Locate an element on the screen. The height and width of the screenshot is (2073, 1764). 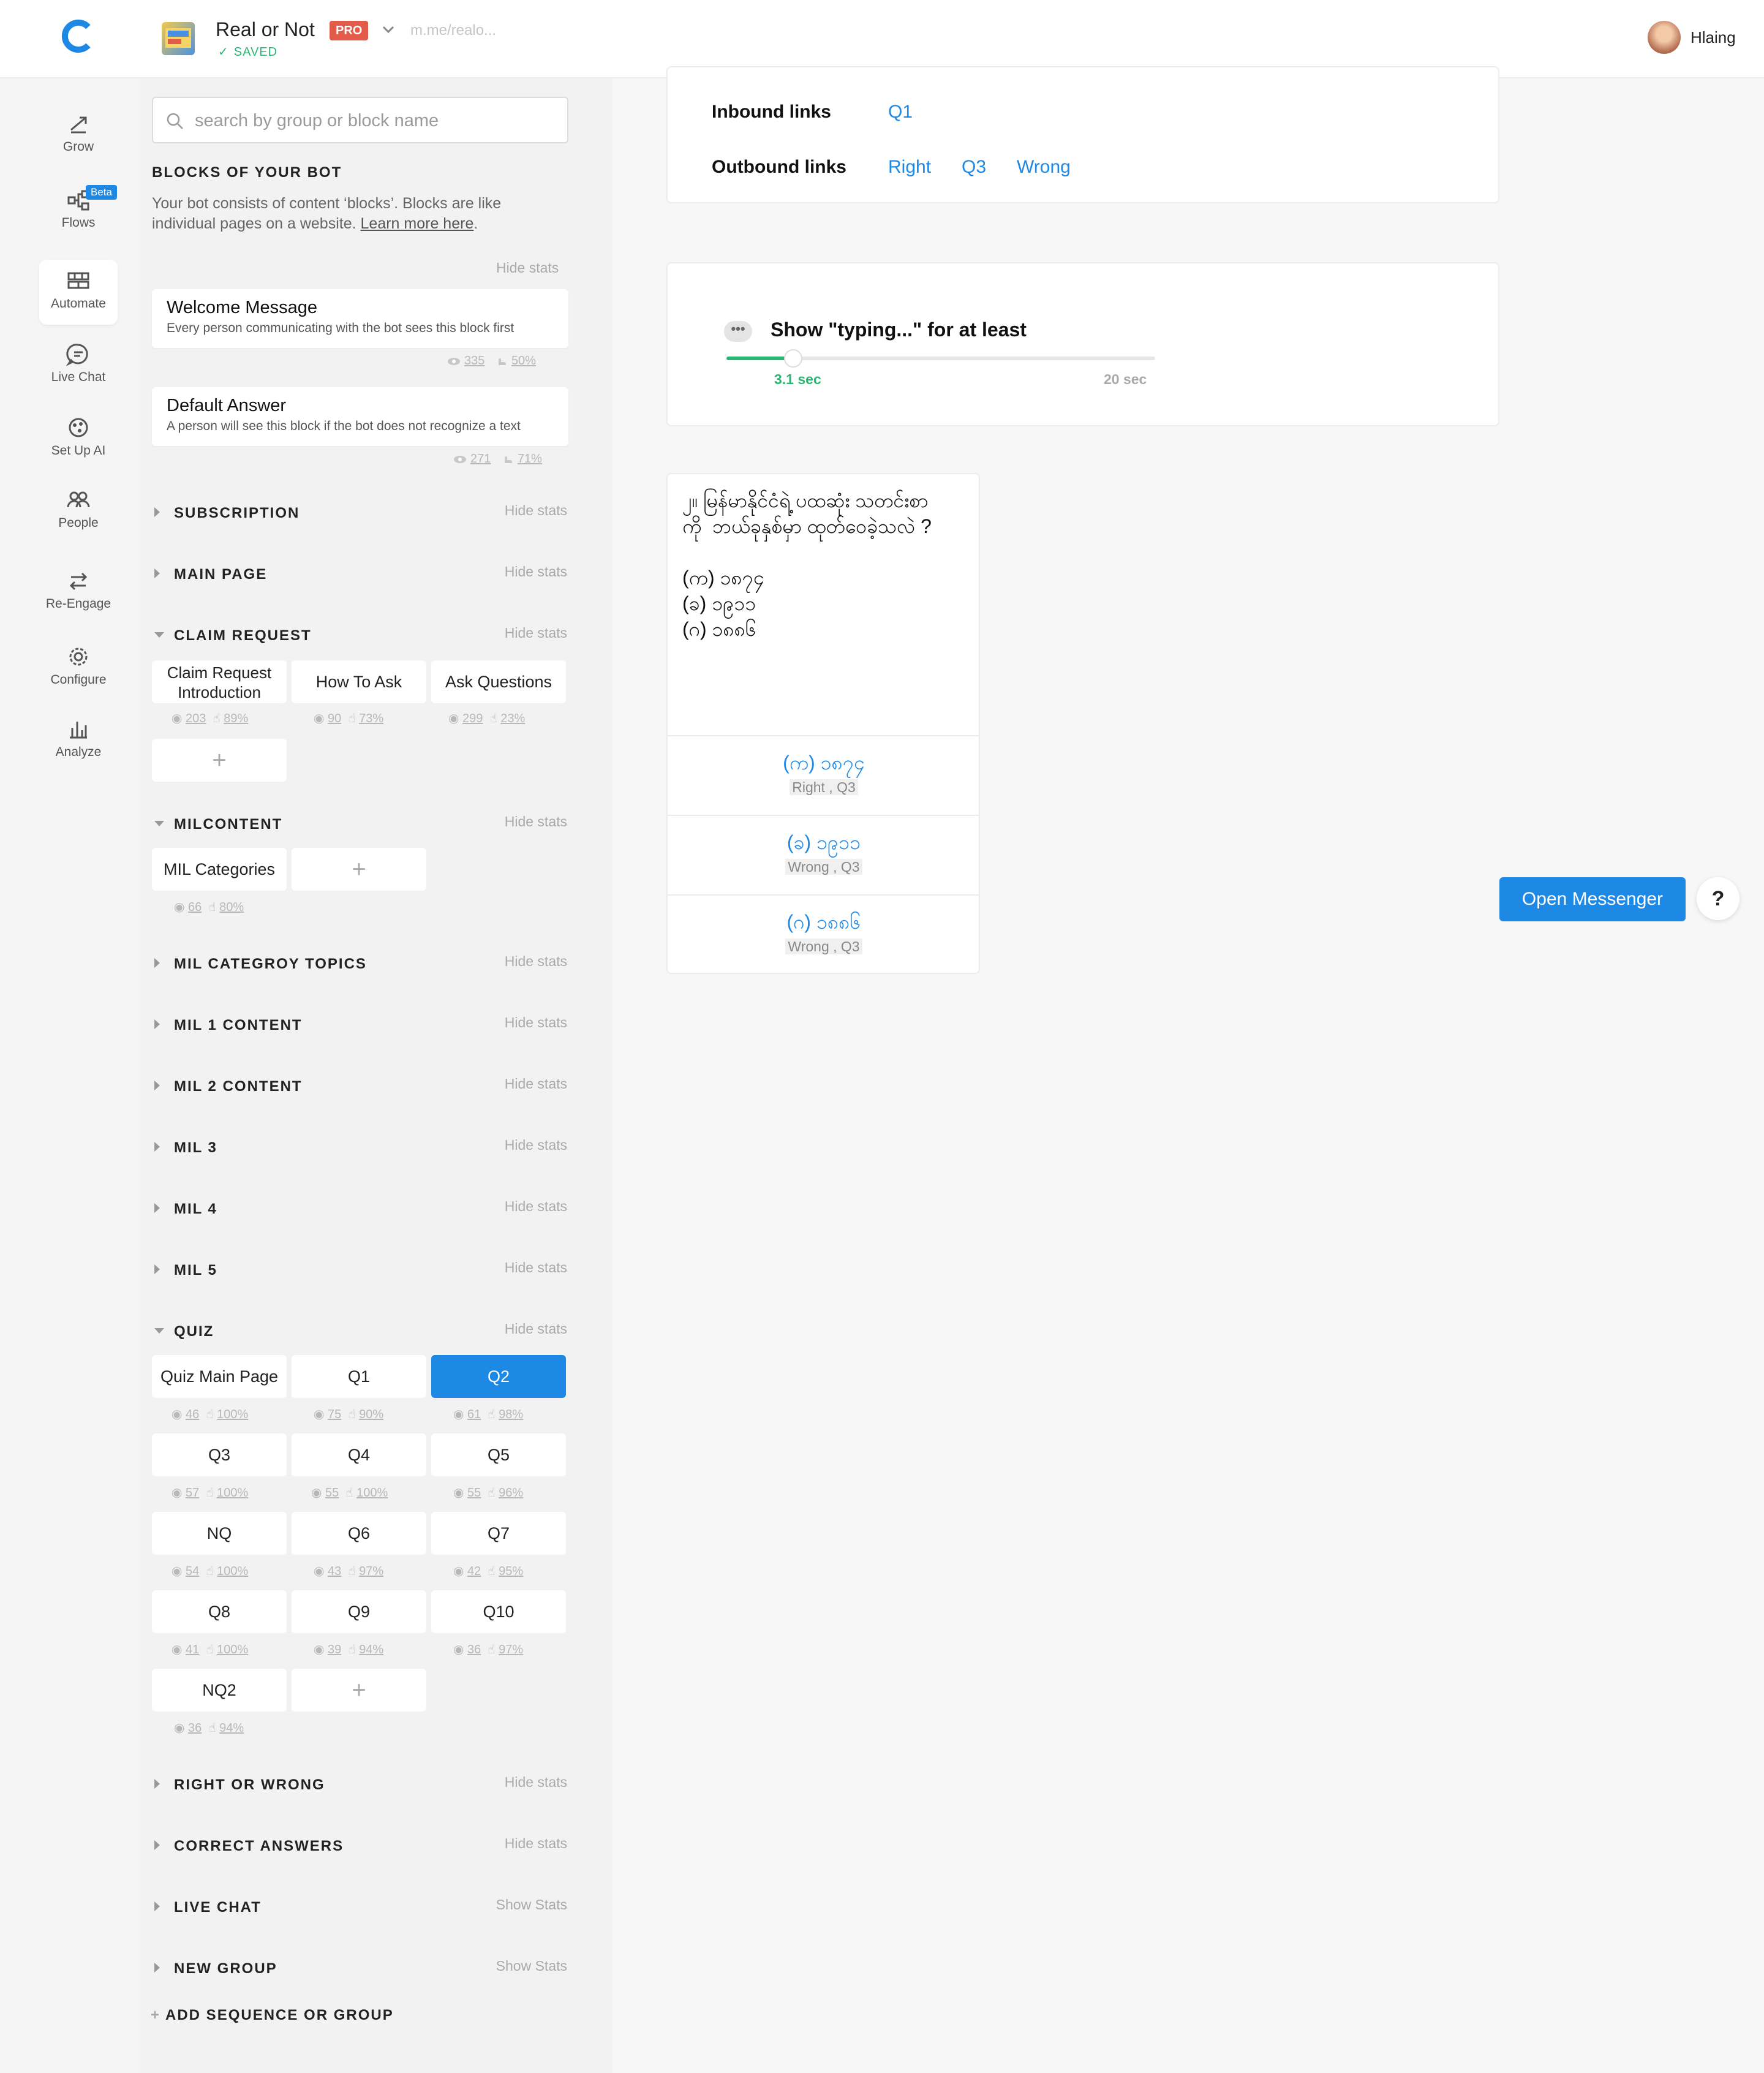
help-button: ? is located at coordinates (1719, 898).